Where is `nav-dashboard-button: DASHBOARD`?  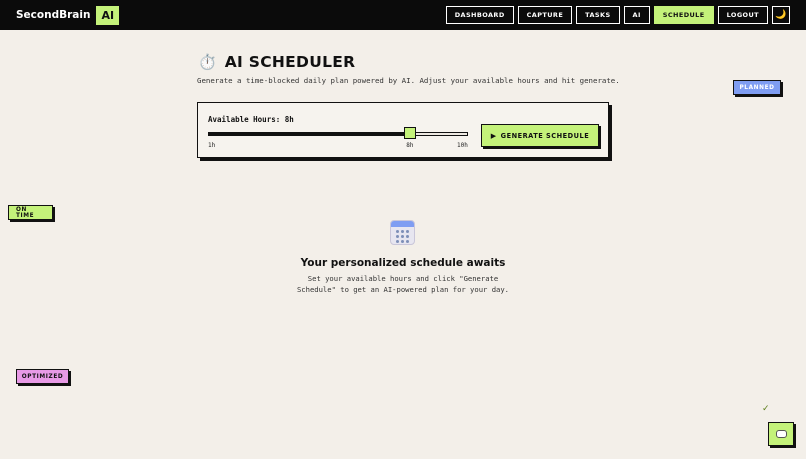
nav-dashboard-button: DASHBOARD is located at coordinates (479, 15).